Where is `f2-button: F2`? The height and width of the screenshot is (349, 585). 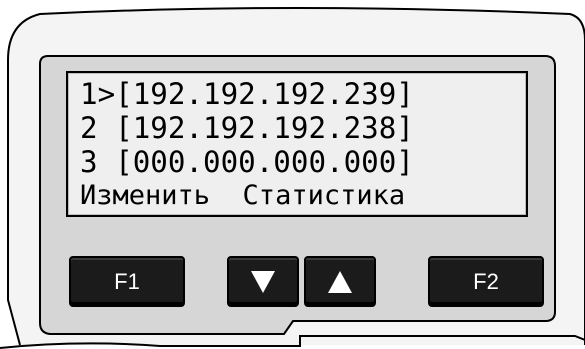
f2-button: F2 is located at coordinates (486, 281).